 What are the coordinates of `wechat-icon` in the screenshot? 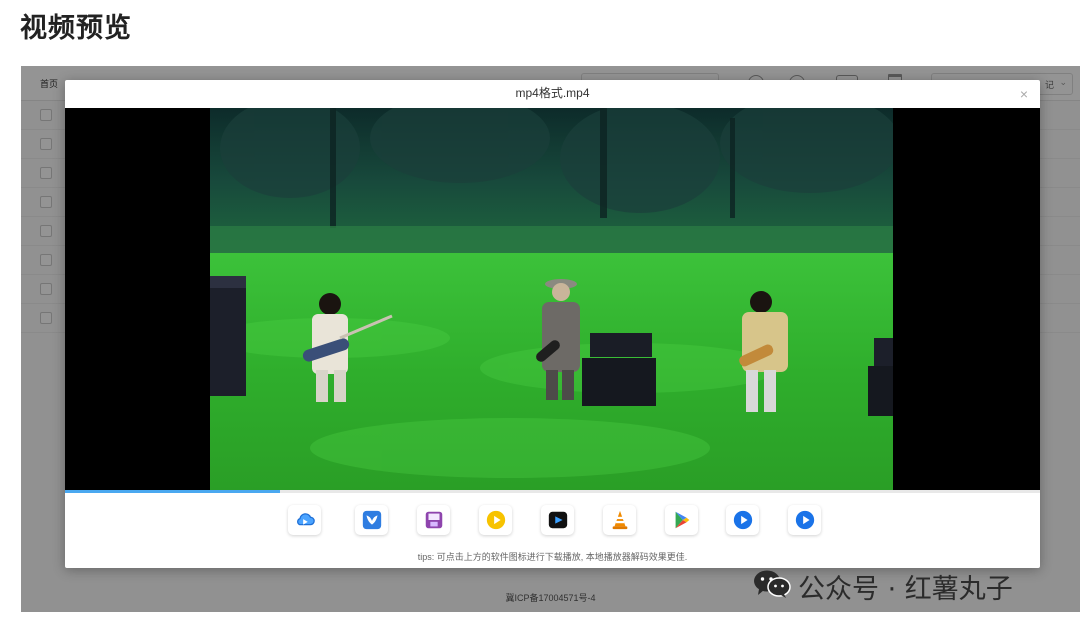 It's located at (772, 586).